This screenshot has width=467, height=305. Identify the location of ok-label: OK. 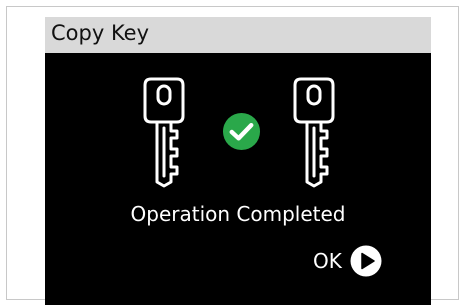
(327, 261).